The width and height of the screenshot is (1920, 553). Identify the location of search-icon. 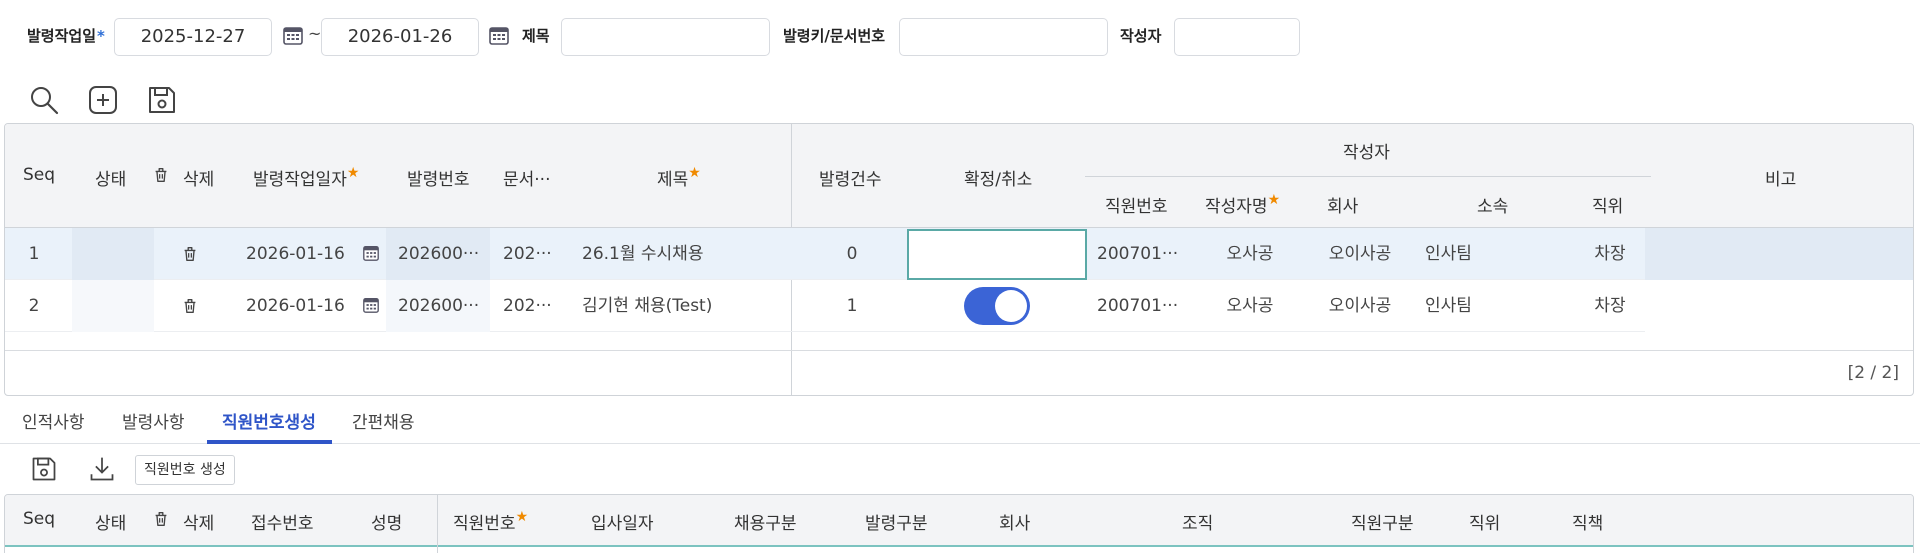
(44, 100).